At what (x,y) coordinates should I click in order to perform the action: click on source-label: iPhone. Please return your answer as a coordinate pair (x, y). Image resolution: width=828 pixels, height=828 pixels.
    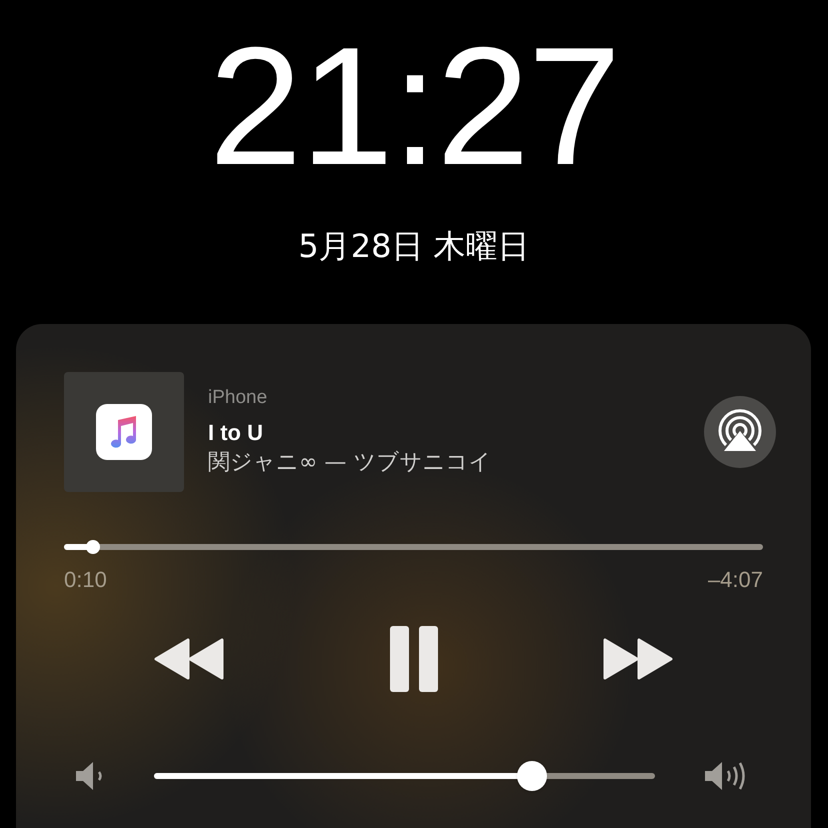
    Looking at the image, I should click on (238, 398).